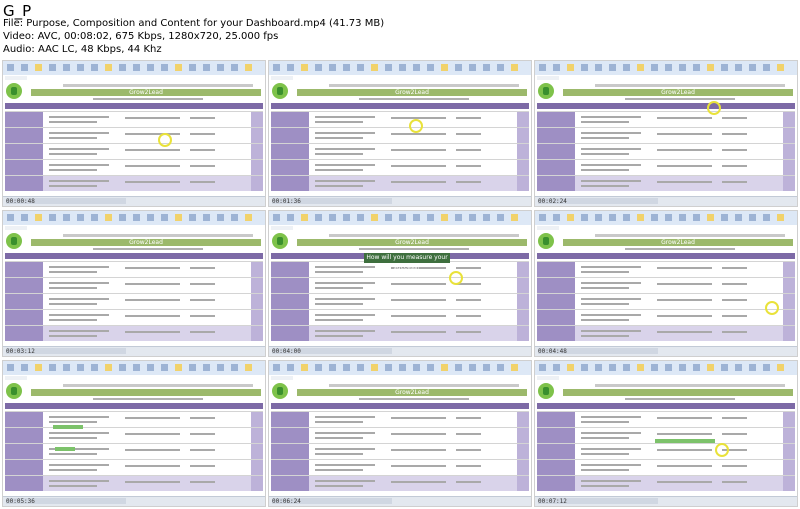 Image resolution: width=800 pixels, height=509 pixels. Describe the element at coordinates (666, 283) in the screenshot. I see `video-thumbnail: Grow2Lead 00:04:48` at that location.